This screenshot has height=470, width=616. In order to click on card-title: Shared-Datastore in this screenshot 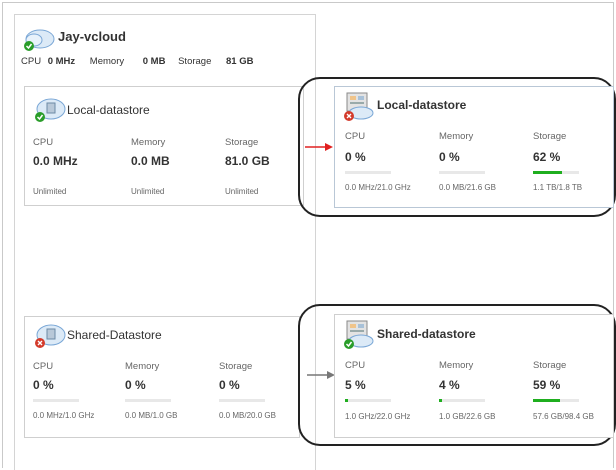, I will do `click(114, 335)`.